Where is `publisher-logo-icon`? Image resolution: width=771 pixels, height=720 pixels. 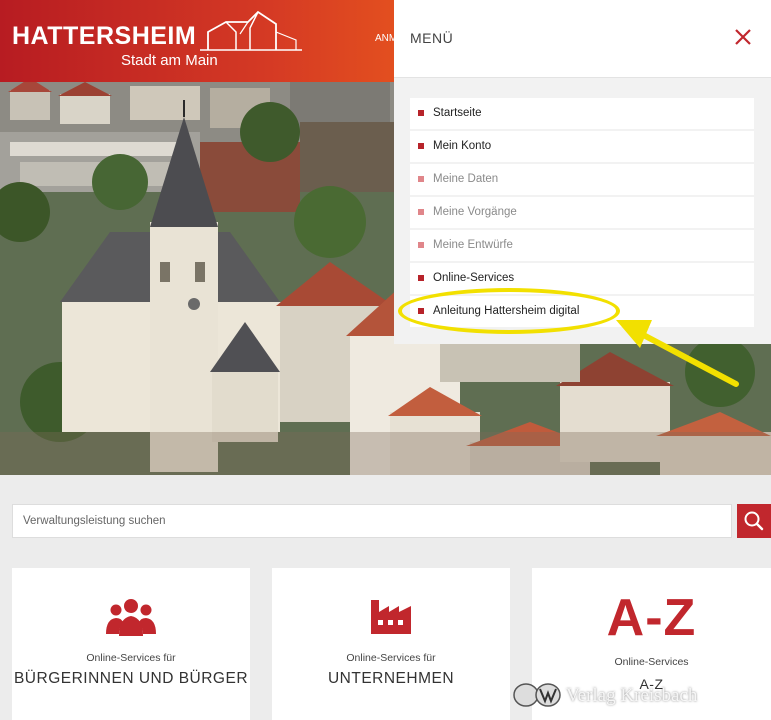
publisher-logo-icon is located at coordinates (537, 695).